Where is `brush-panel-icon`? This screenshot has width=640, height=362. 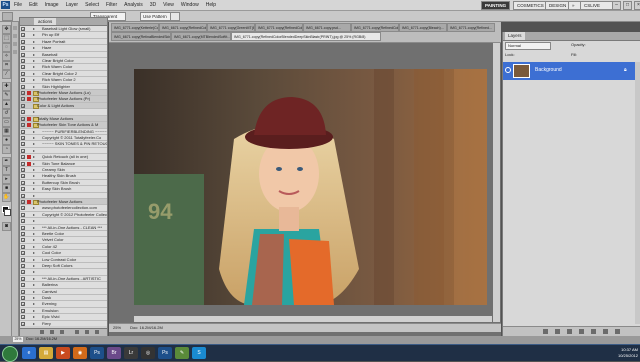 brush-panel-icon is located at coordinates (15, 36).